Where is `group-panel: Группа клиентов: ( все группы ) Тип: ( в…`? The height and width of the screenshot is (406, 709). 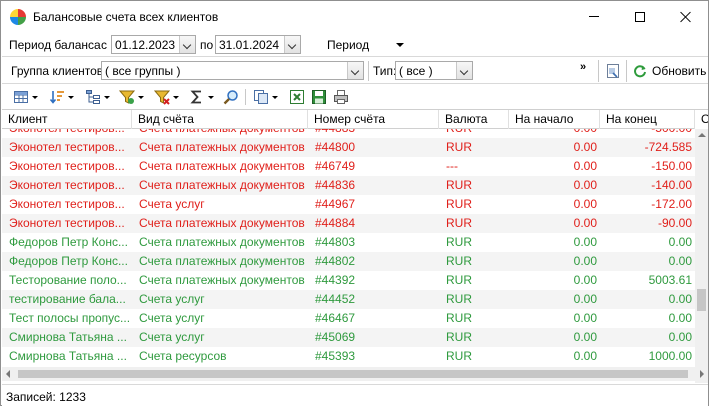 group-panel: Группа клиентов: ( все группы ) Тип: ( в… is located at coordinates (355, 71).